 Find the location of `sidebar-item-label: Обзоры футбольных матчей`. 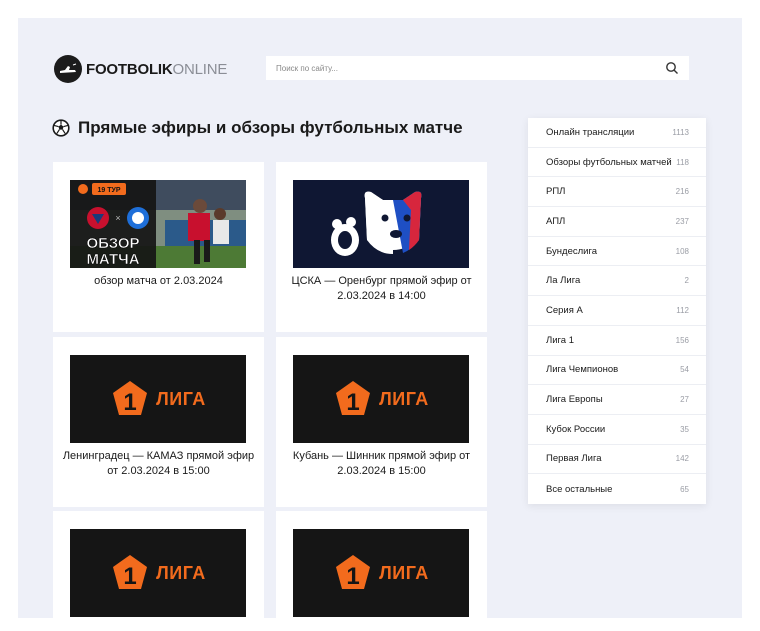

sidebar-item-label: Обзоры футбольных матчей is located at coordinates (609, 162).